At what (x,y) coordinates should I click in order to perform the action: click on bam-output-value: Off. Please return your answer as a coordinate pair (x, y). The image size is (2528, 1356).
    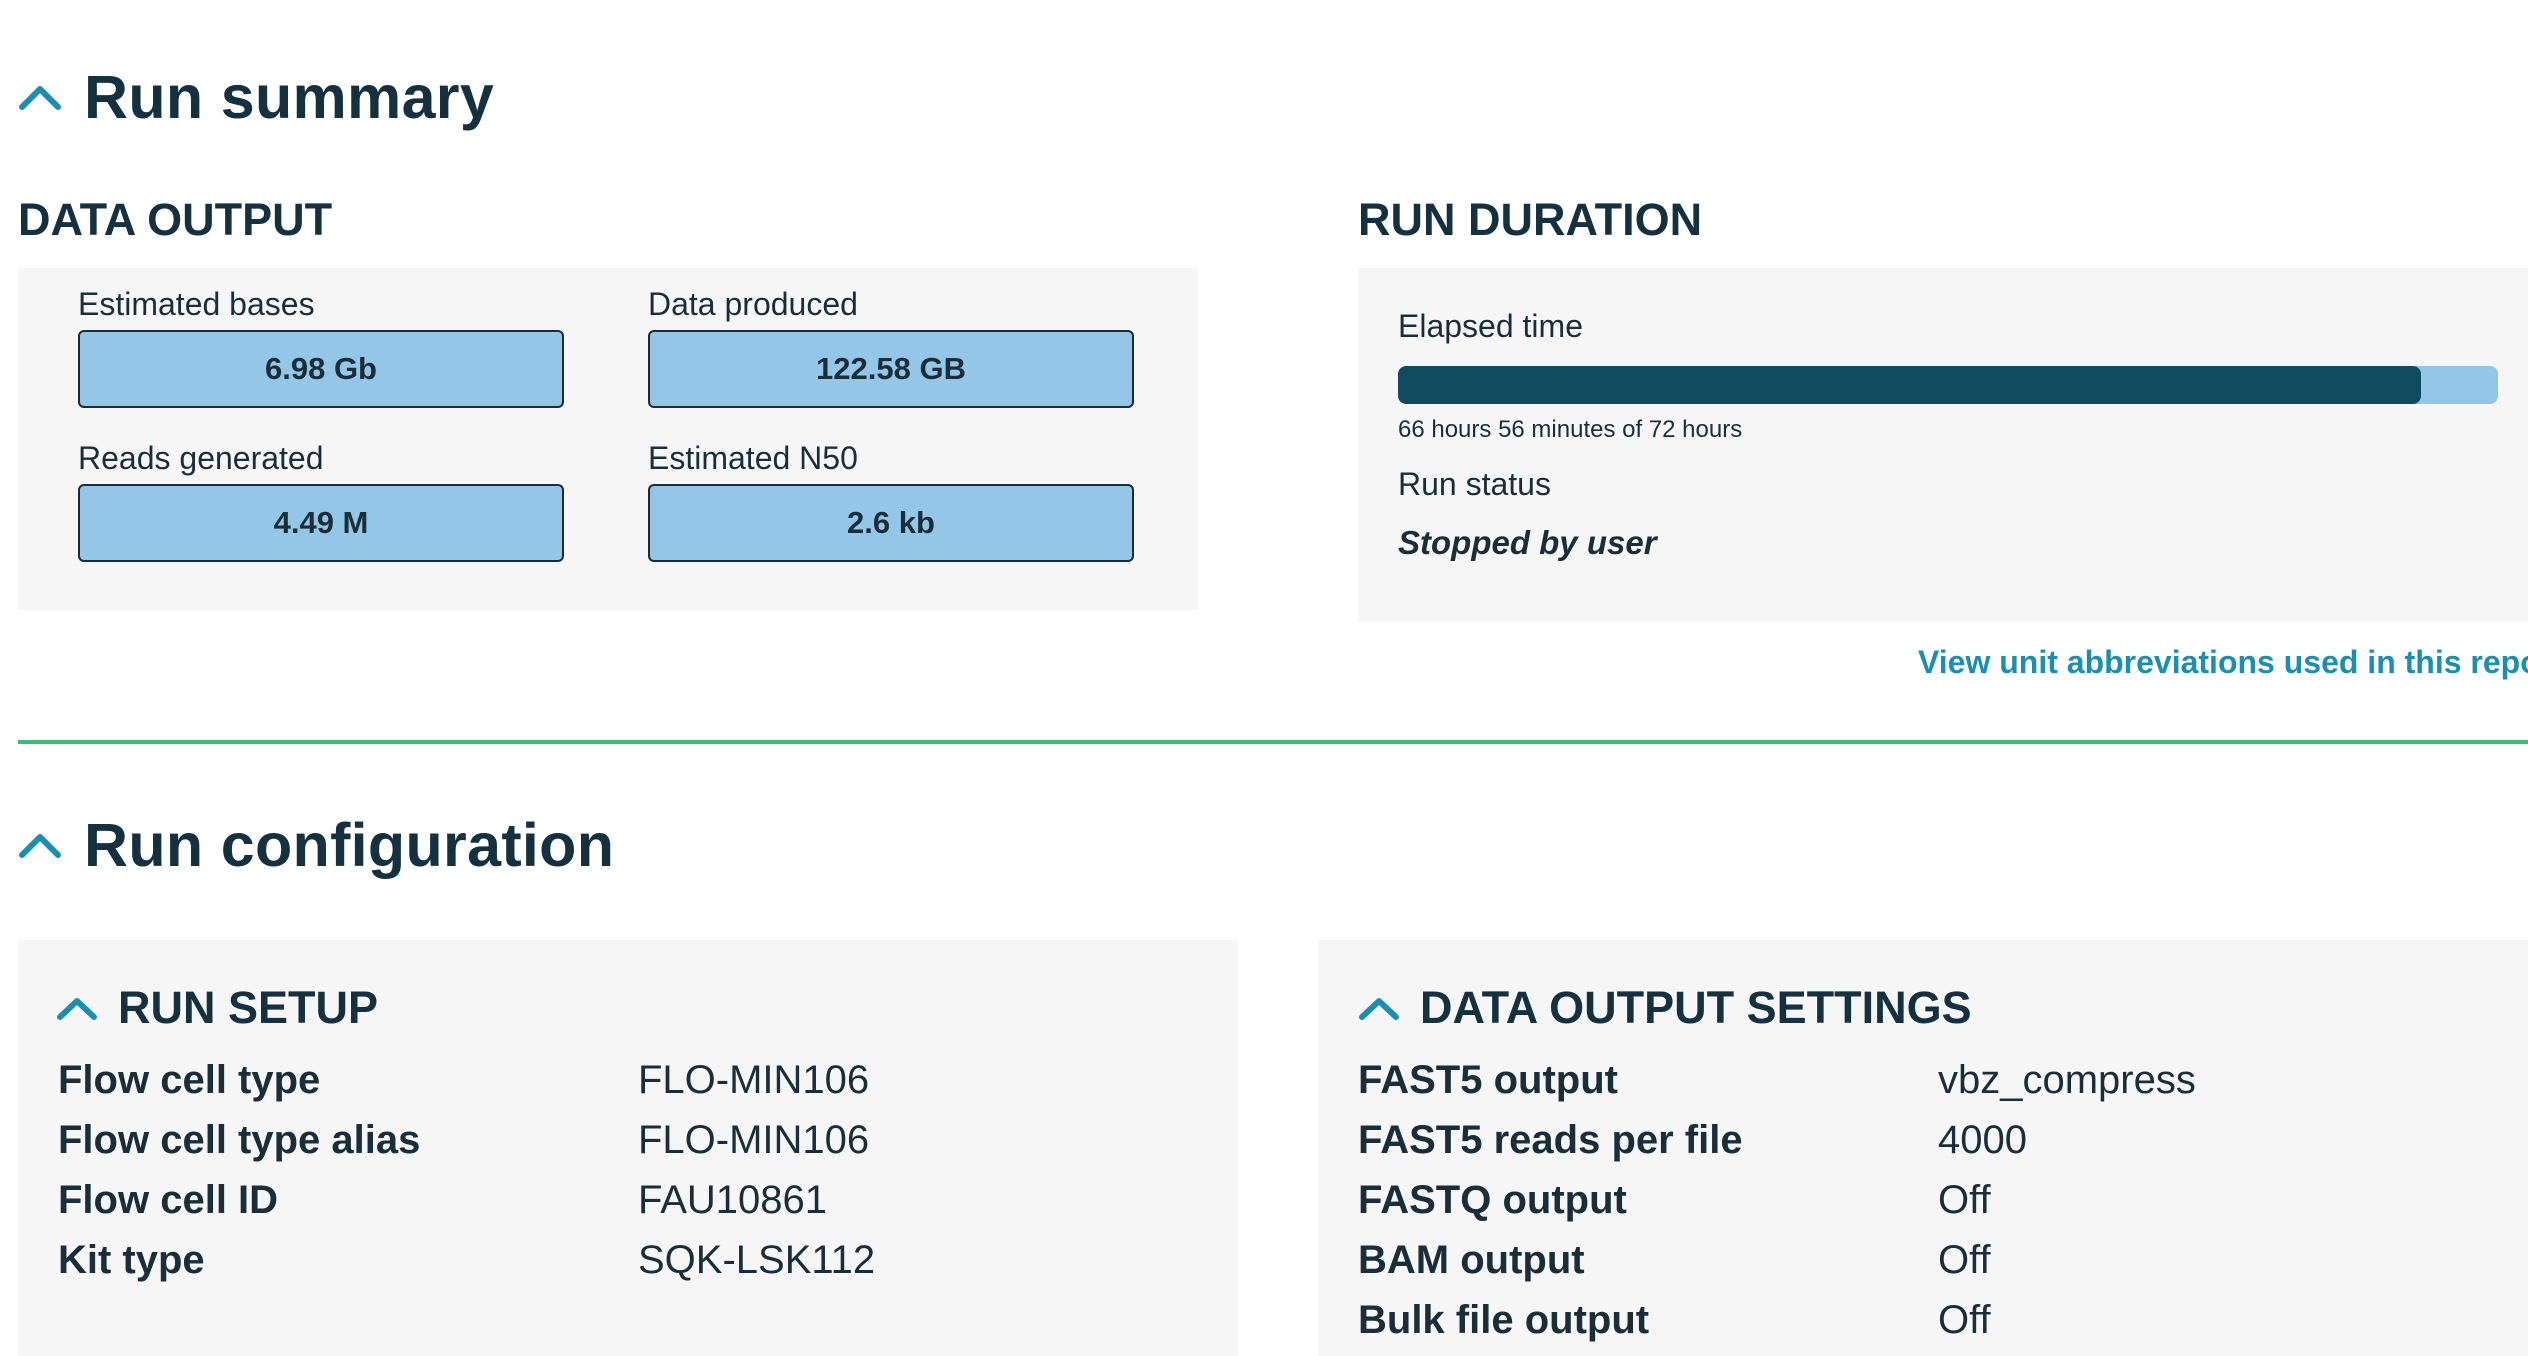
    Looking at the image, I should click on (1964, 1260).